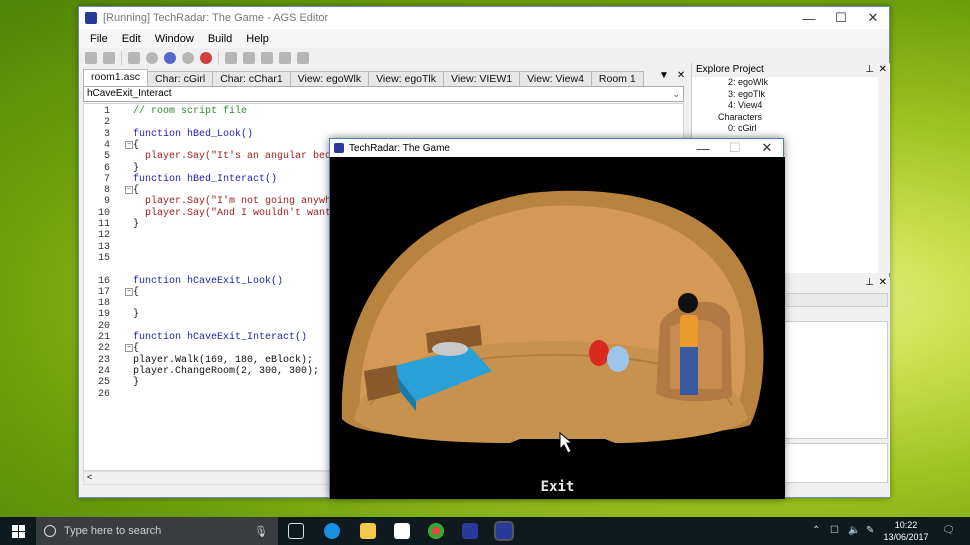 This screenshot has width=970, height=545. Describe the element at coordinates (303, 58) in the screenshot. I see `redo-icon` at that location.